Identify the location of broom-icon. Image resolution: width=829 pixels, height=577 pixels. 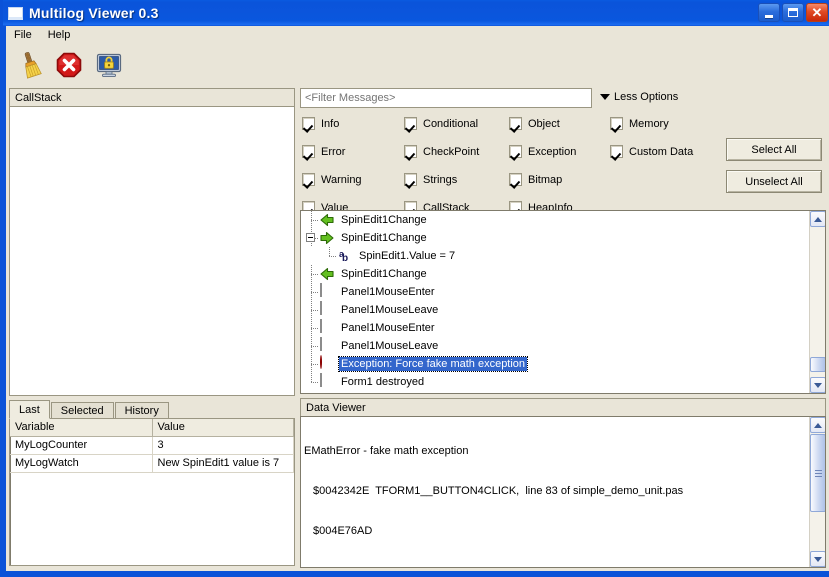
(33, 65).